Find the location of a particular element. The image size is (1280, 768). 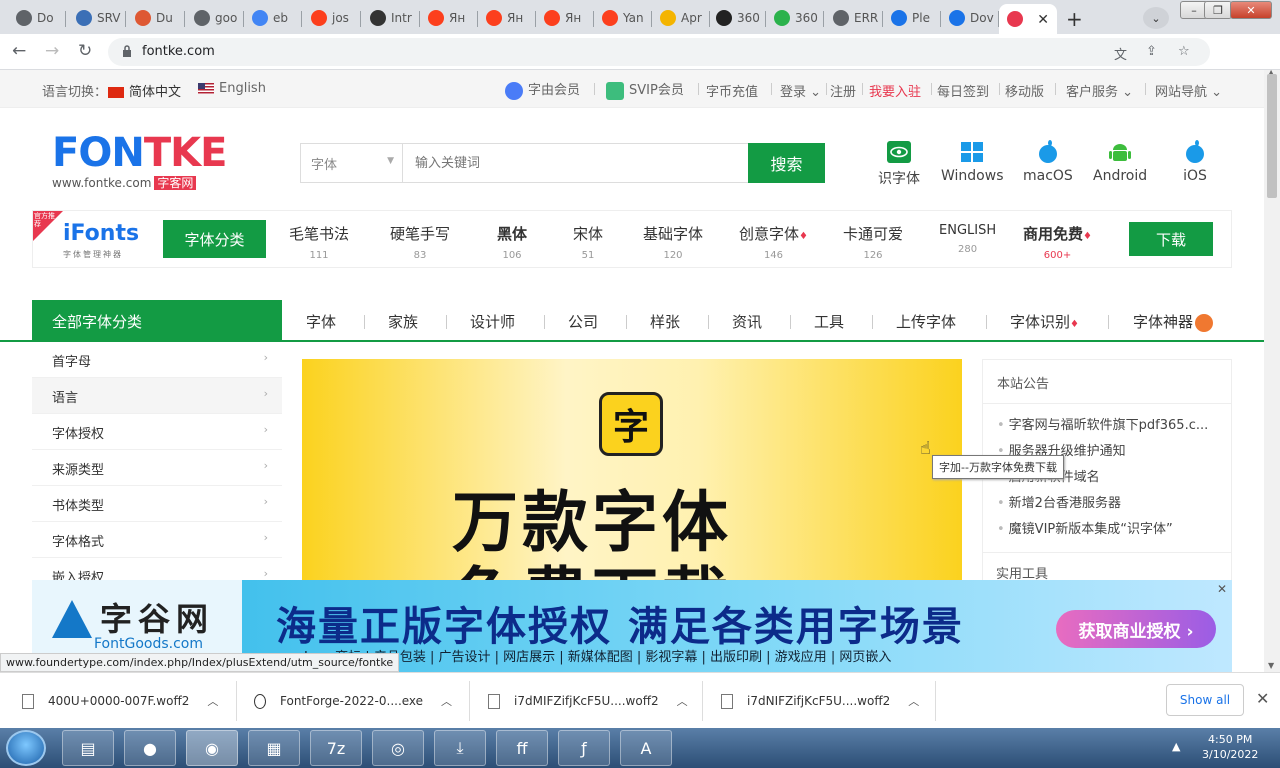

site-nav-link: 网站导航 ⌄ is located at coordinates (1188, 90).